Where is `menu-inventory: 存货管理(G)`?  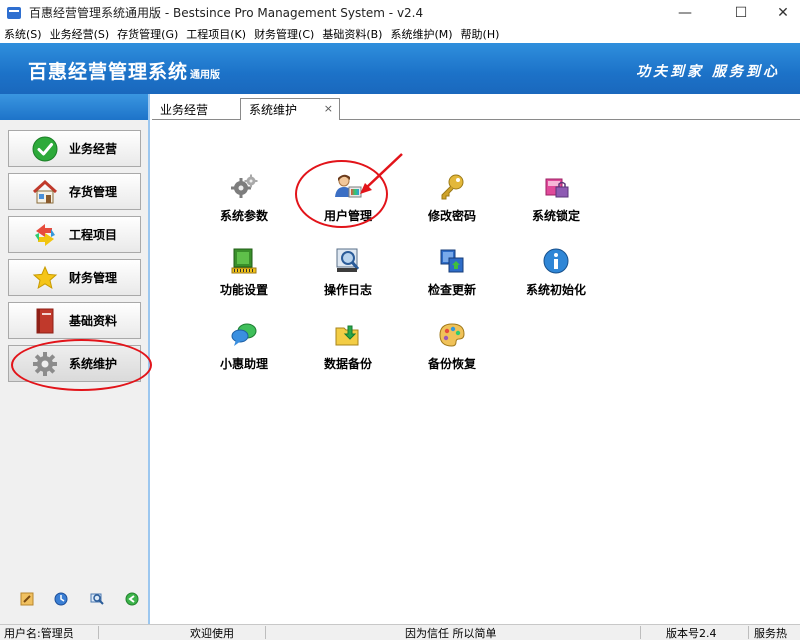
menu-inventory: 存货管理(G) is located at coordinates (147, 34).